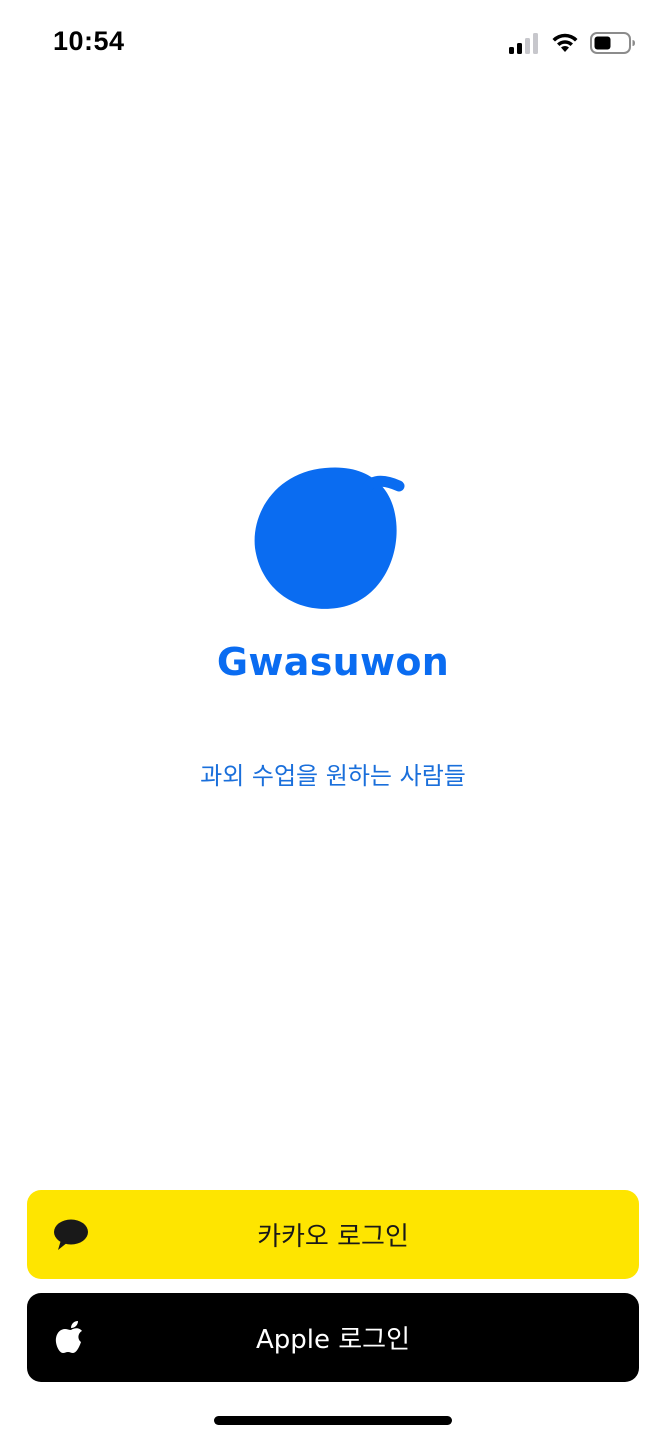 The image size is (666, 1440). What do you see at coordinates (333, 1237) in the screenshot?
I see `kakao-login-label: 카카오 로그인` at bounding box center [333, 1237].